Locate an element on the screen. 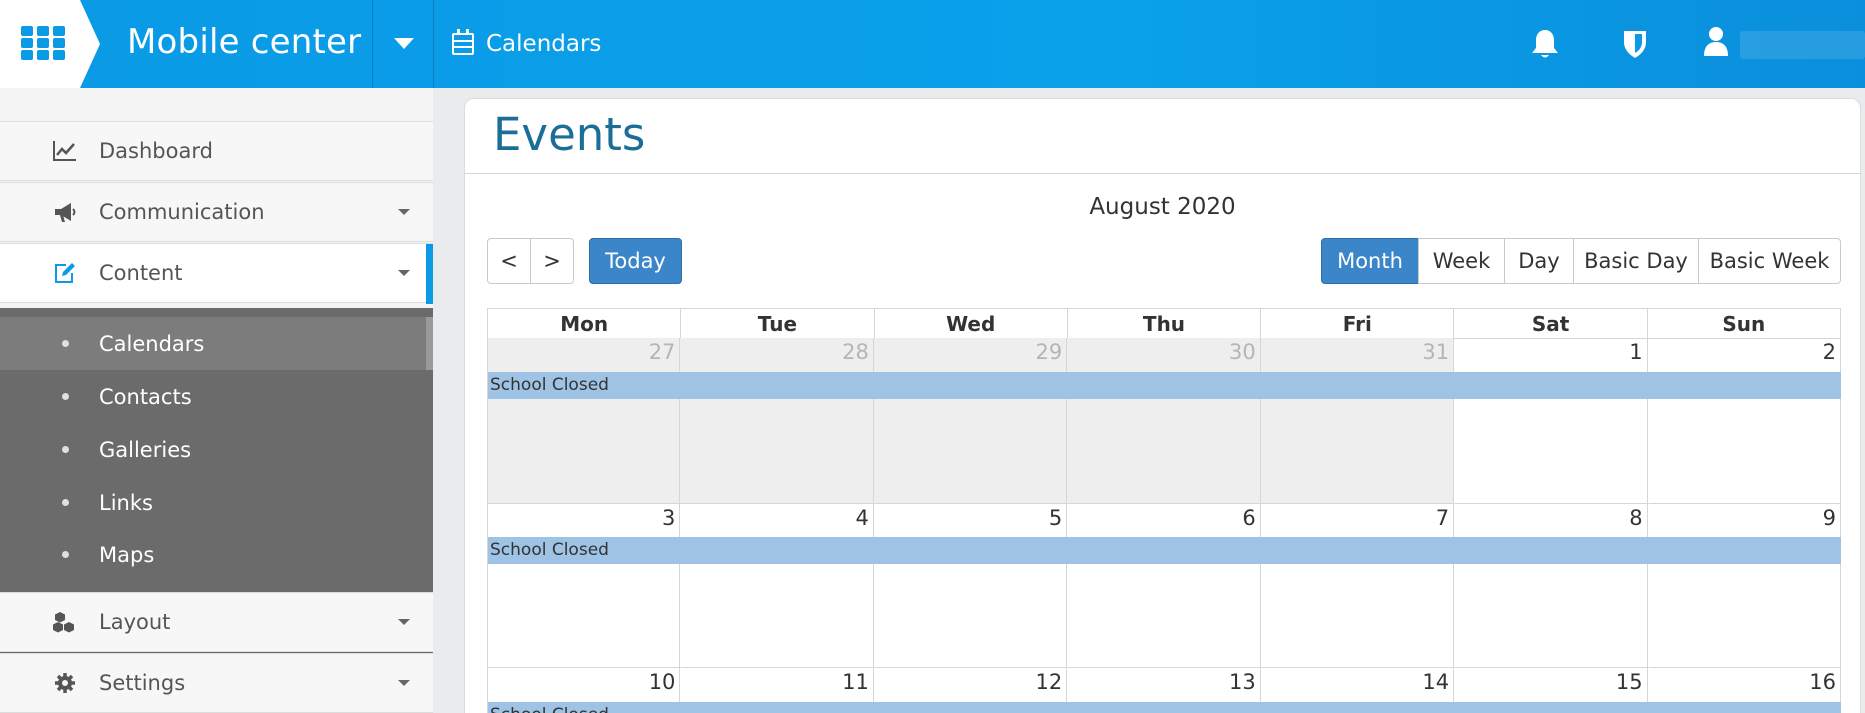 This screenshot has height=713, width=1865. sidebar-item-label: Content is located at coordinates (141, 273).